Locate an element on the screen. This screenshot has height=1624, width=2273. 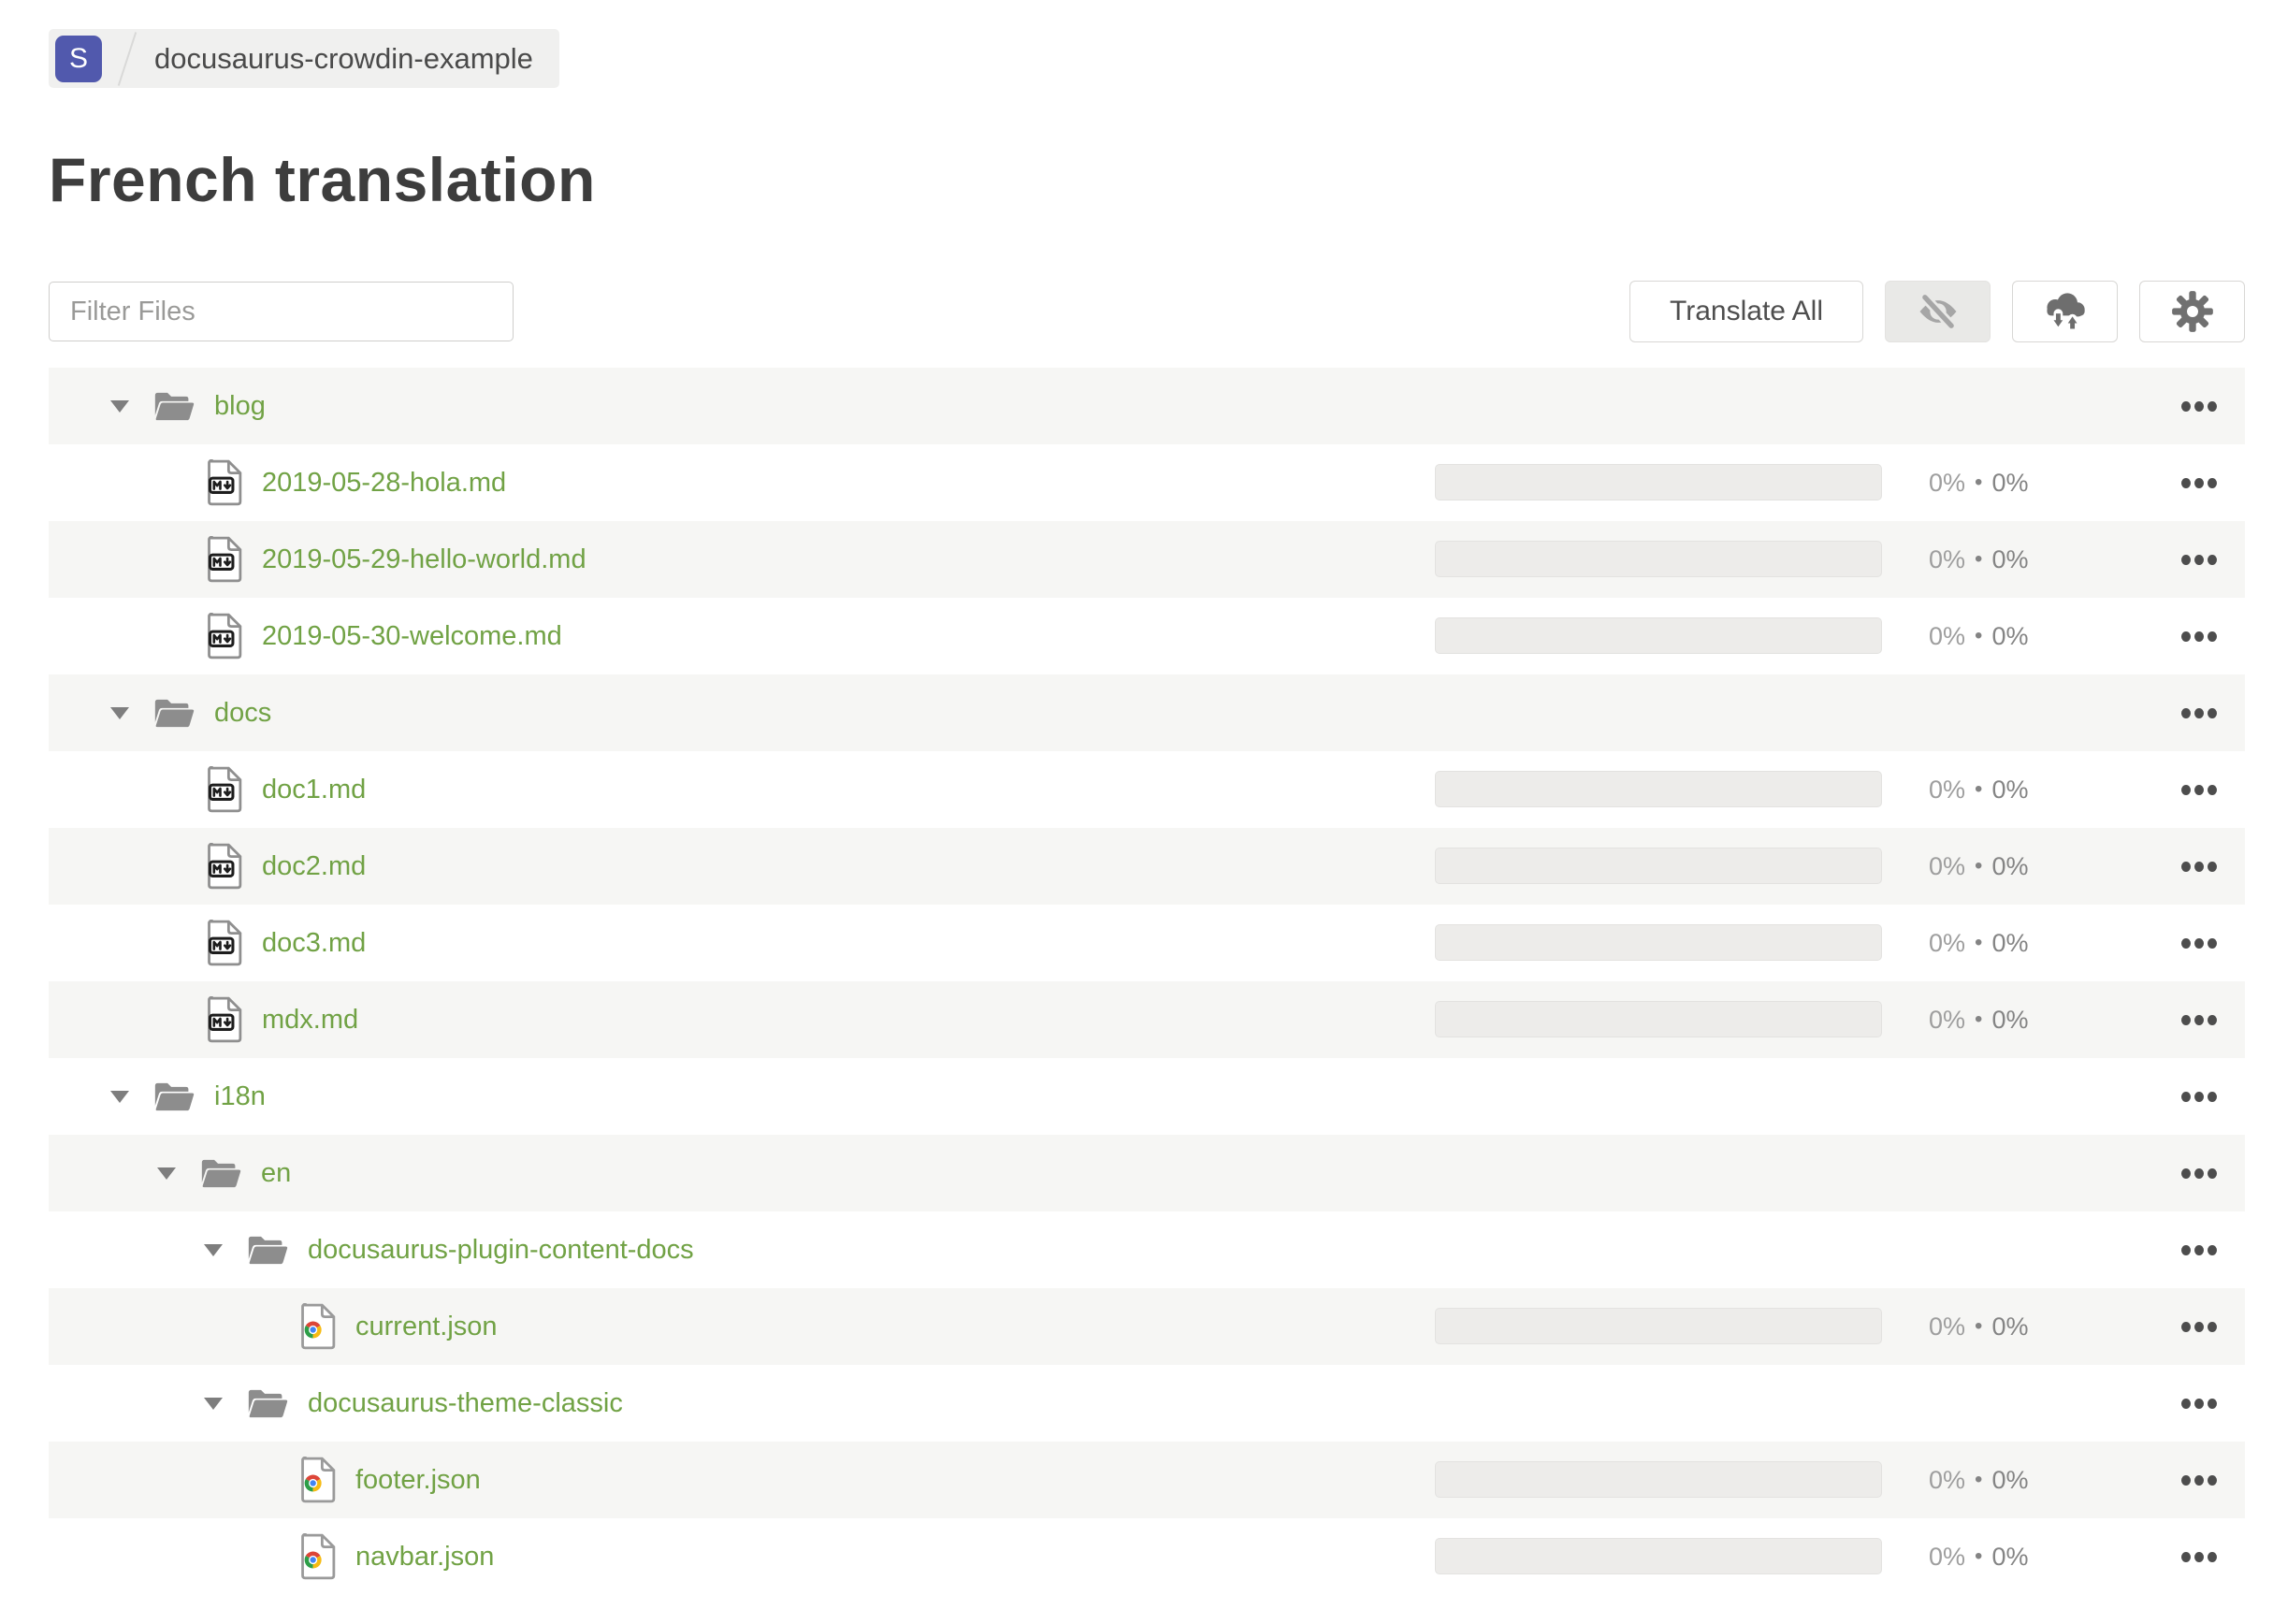
file-name-link: footer.json is located at coordinates (418, 1480).